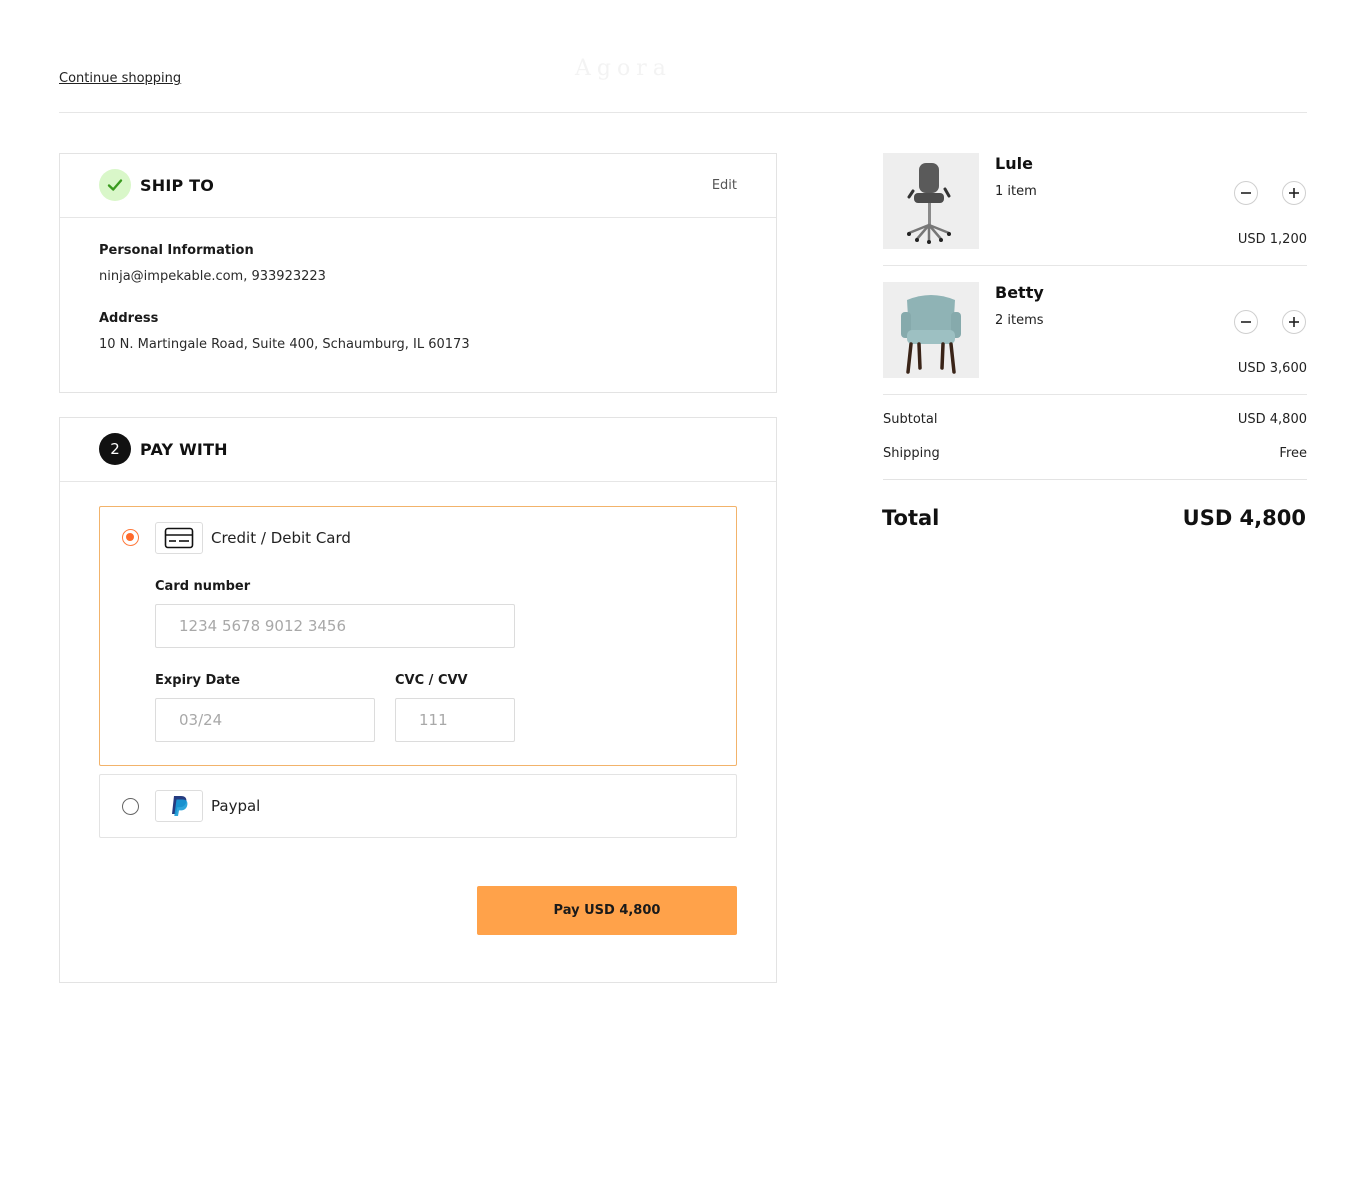 This screenshot has height=1200, width=1366. Describe the element at coordinates (335, 626) in the screenshot. I see `card-number-input` at that location.